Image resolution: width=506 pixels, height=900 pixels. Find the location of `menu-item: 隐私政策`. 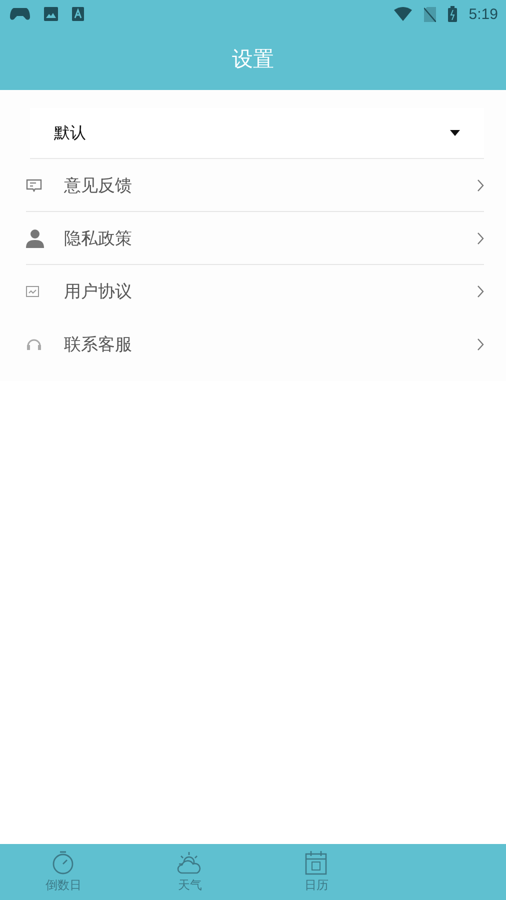

menu-item: 隐私政策 is located at coordinates (255, 238).